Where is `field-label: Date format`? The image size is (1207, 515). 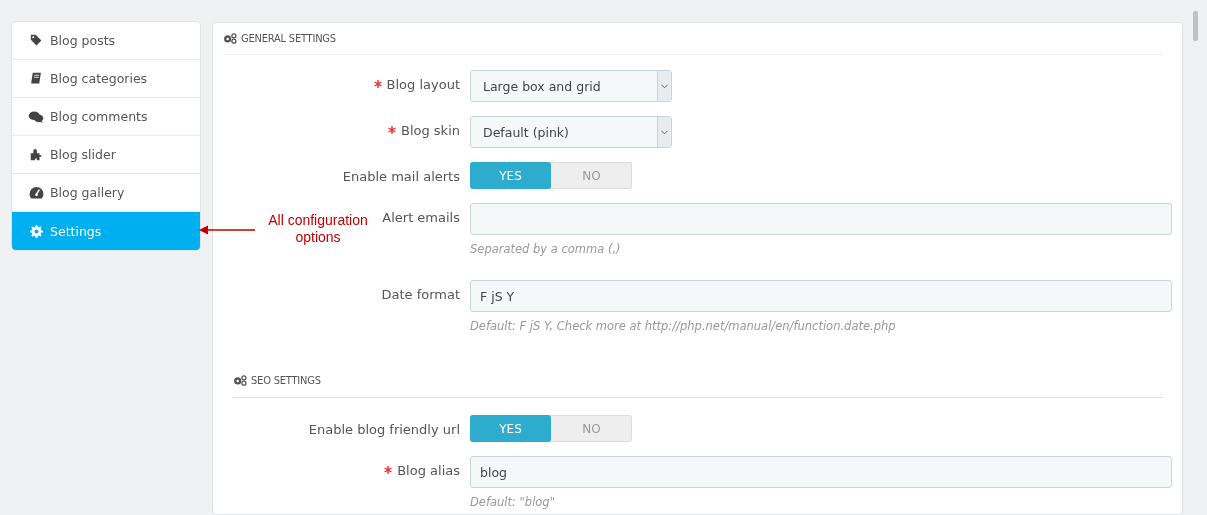 field-label: Date format is located at coordinates (420, 294).